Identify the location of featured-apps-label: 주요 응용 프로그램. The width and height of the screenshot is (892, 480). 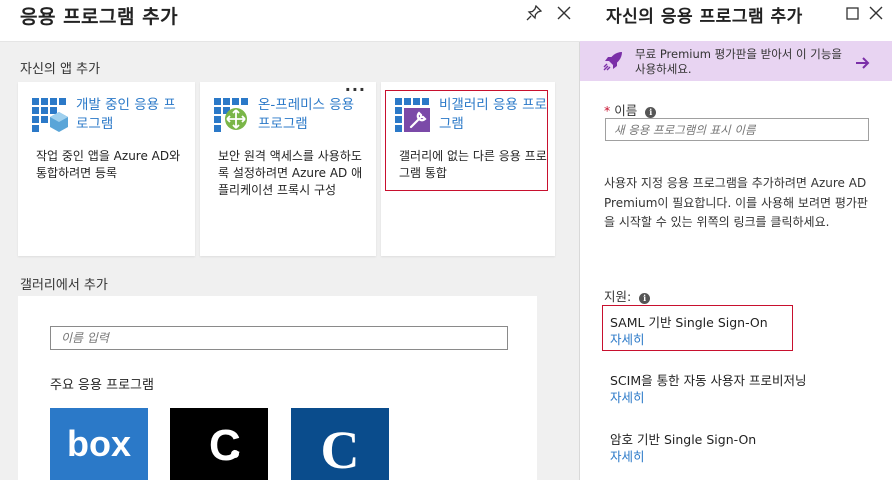
(102, 385).